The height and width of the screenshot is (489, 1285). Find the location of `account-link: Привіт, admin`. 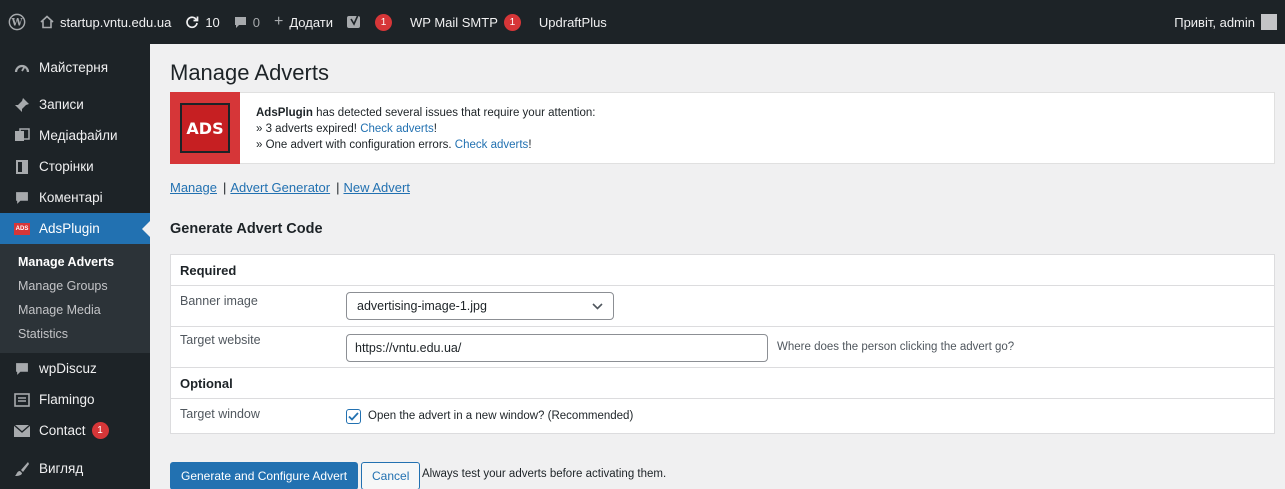

account-link: Привіт, admin is located at coordinates (1225, 22).